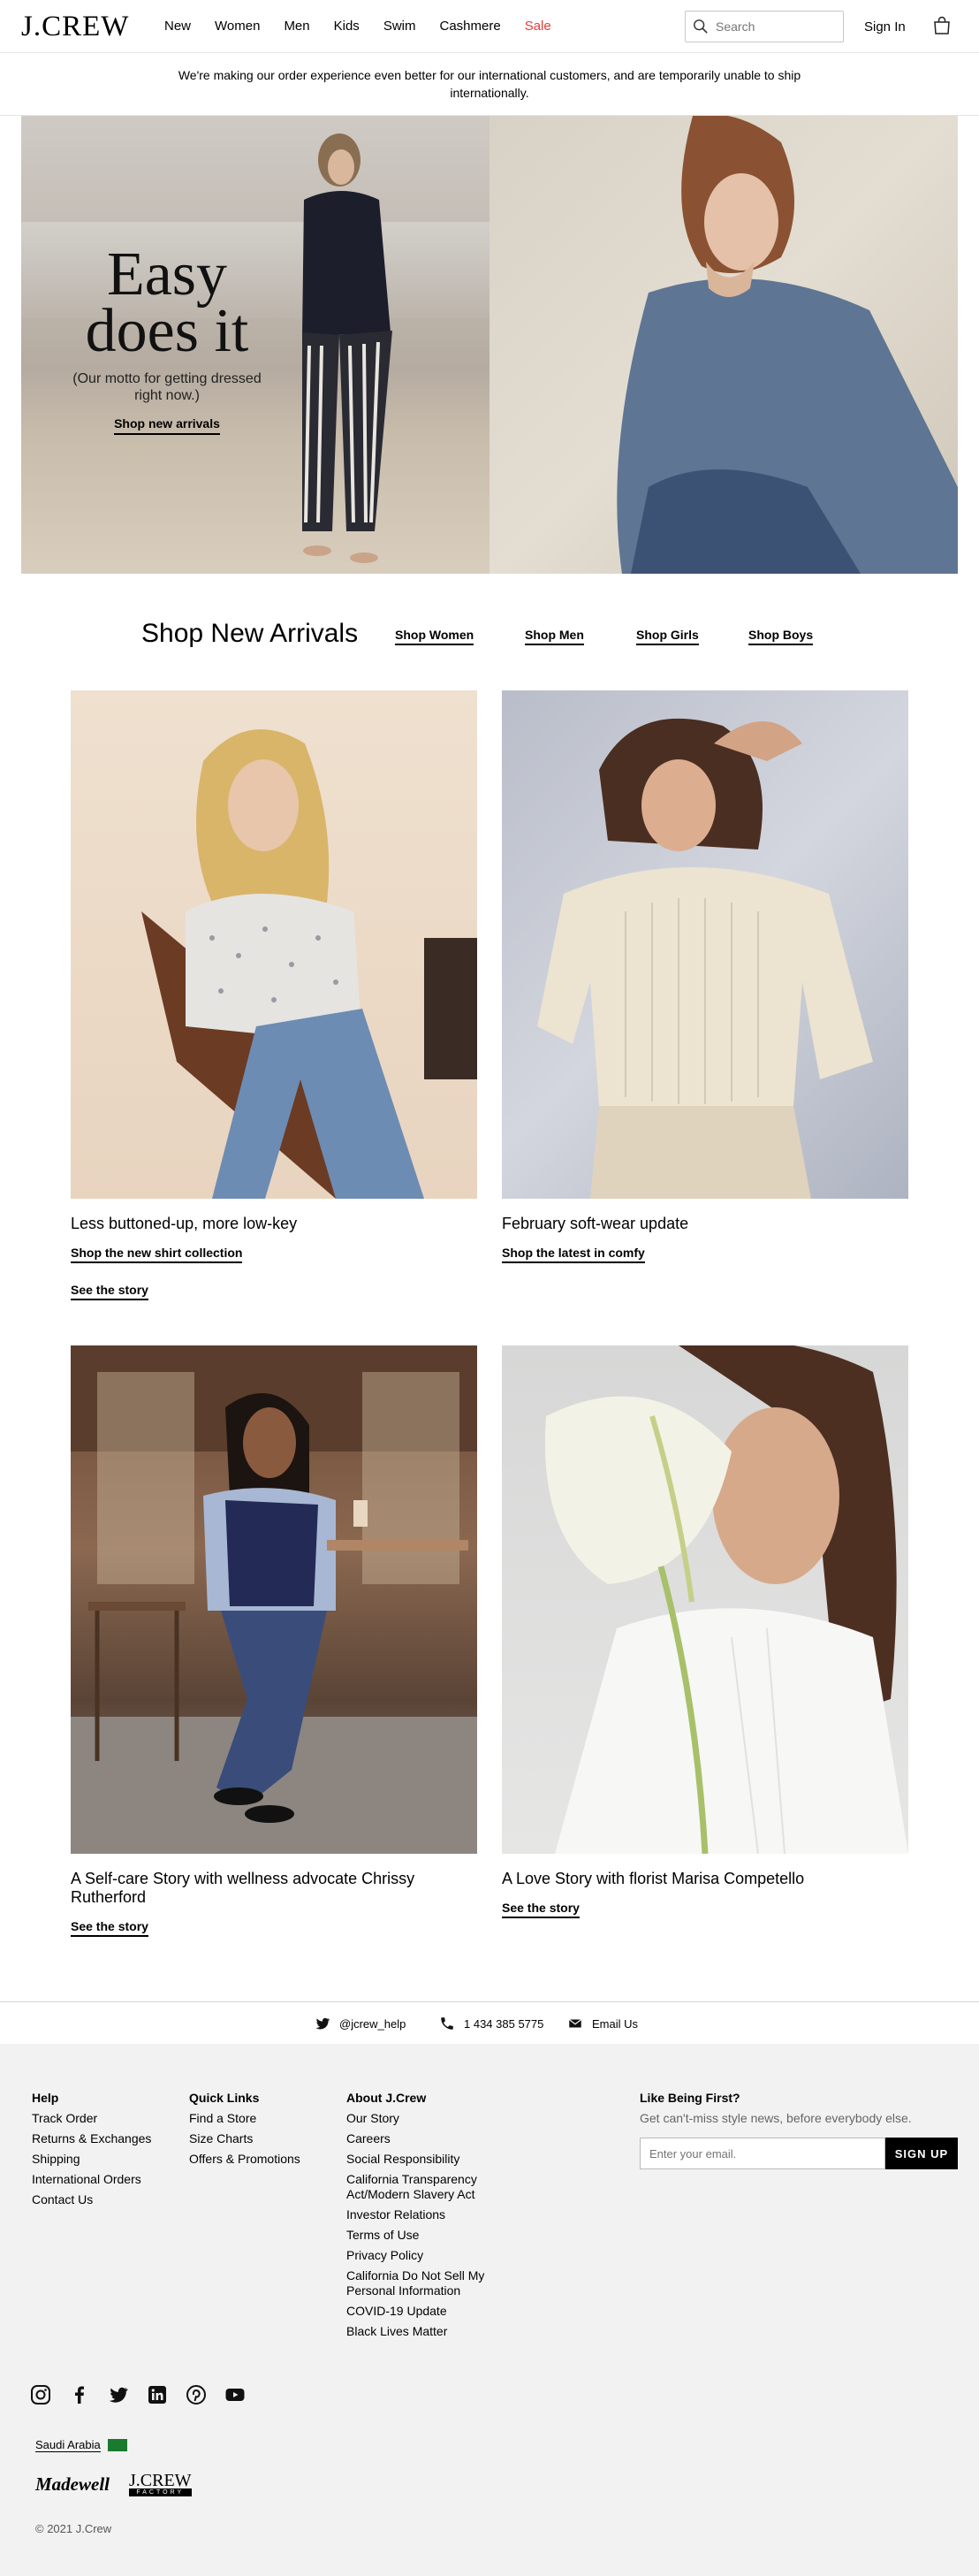 This screenshot has height=2576, width=979. What do you see at coordinates (425, 2139) in the screenshot?
I see `footer-link-careers: Careers` at bounding box center [425, 2139].